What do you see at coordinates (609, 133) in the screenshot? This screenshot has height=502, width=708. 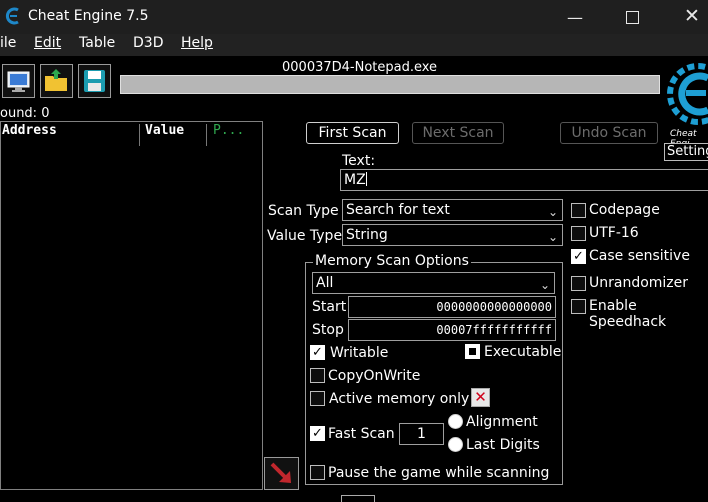 I see `undo-scan-button: Undo Scan` at bounding box center [609, 133].